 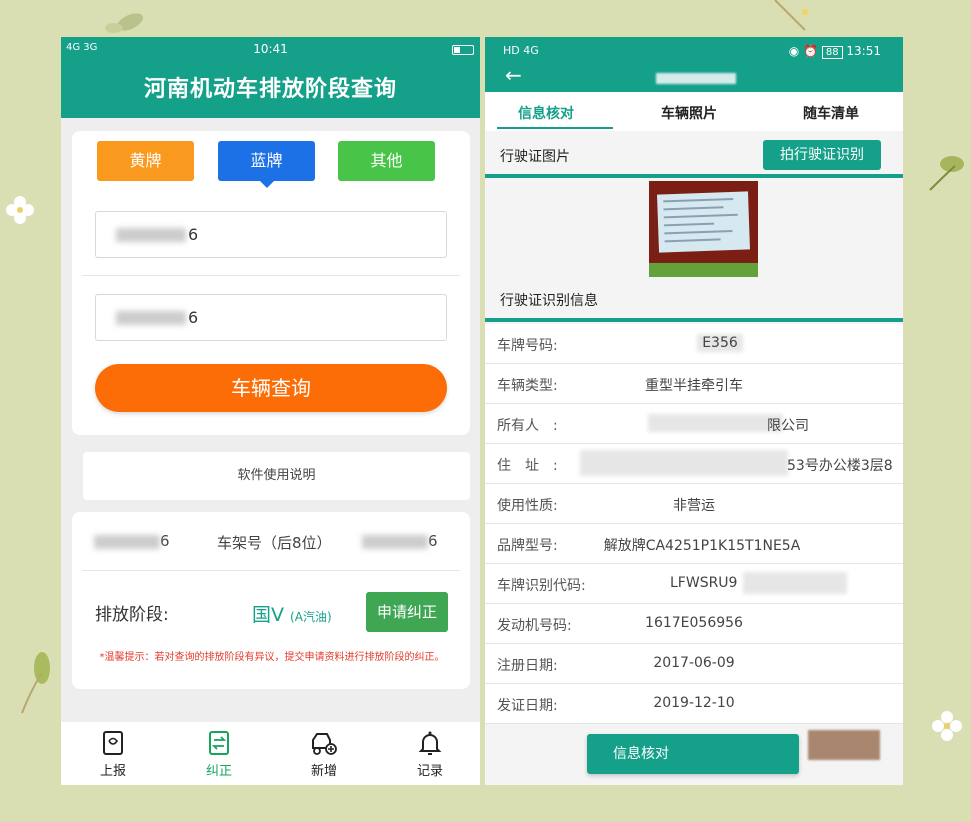 What do you see at coordinates (555, 128) in the screenshot?
I see `active-tab-indicator` at bounding box center [555, 128].